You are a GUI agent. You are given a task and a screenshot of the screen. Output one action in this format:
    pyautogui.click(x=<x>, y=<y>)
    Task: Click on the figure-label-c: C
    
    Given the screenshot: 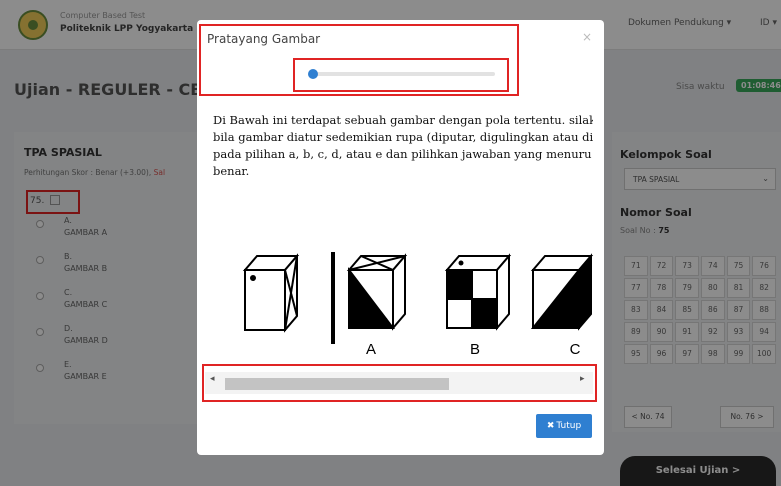 What is the action you would take?
    pyautogui.click(x=575, y=349)
    